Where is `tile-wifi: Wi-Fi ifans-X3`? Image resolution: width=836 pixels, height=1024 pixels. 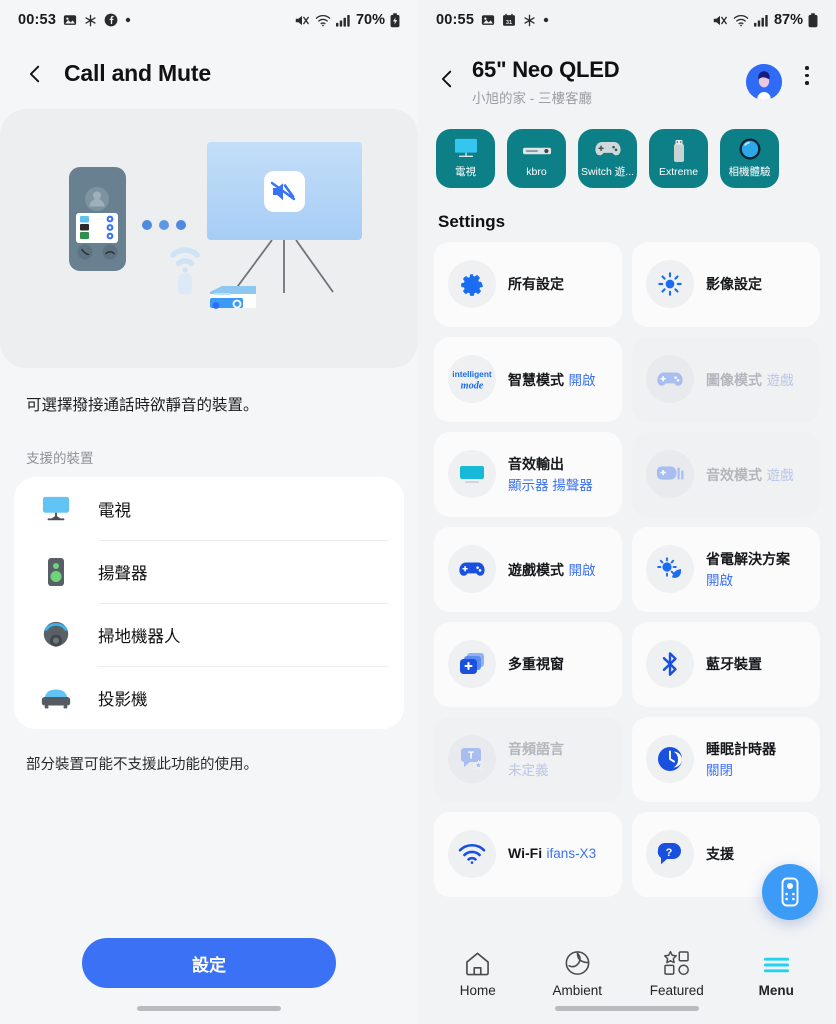
tile-wifi: Wi-Fi ifans-X3 is located at coordinates (528, 854).